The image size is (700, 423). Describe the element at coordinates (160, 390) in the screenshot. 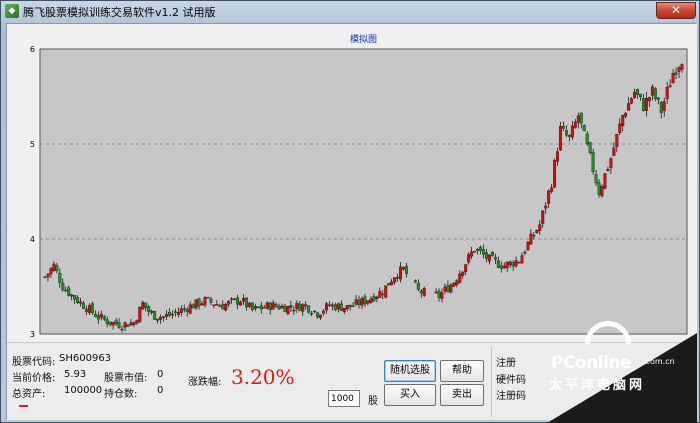

I see `holding-value: 0` at that location.